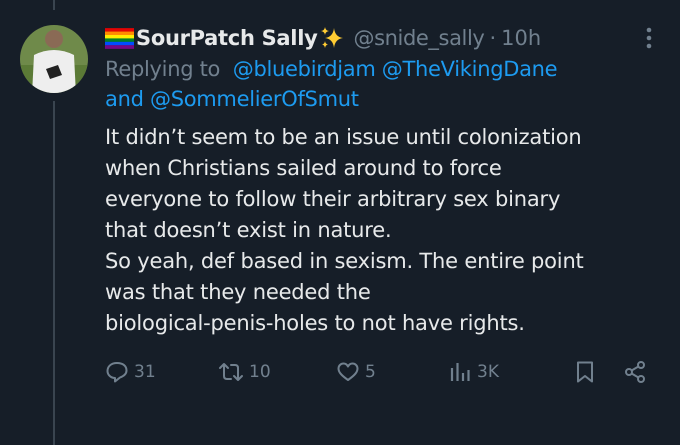  Describe the element at coordinates (470, 69) in the screenshot. I see `mention-link: @TheVikingDane` at that location.